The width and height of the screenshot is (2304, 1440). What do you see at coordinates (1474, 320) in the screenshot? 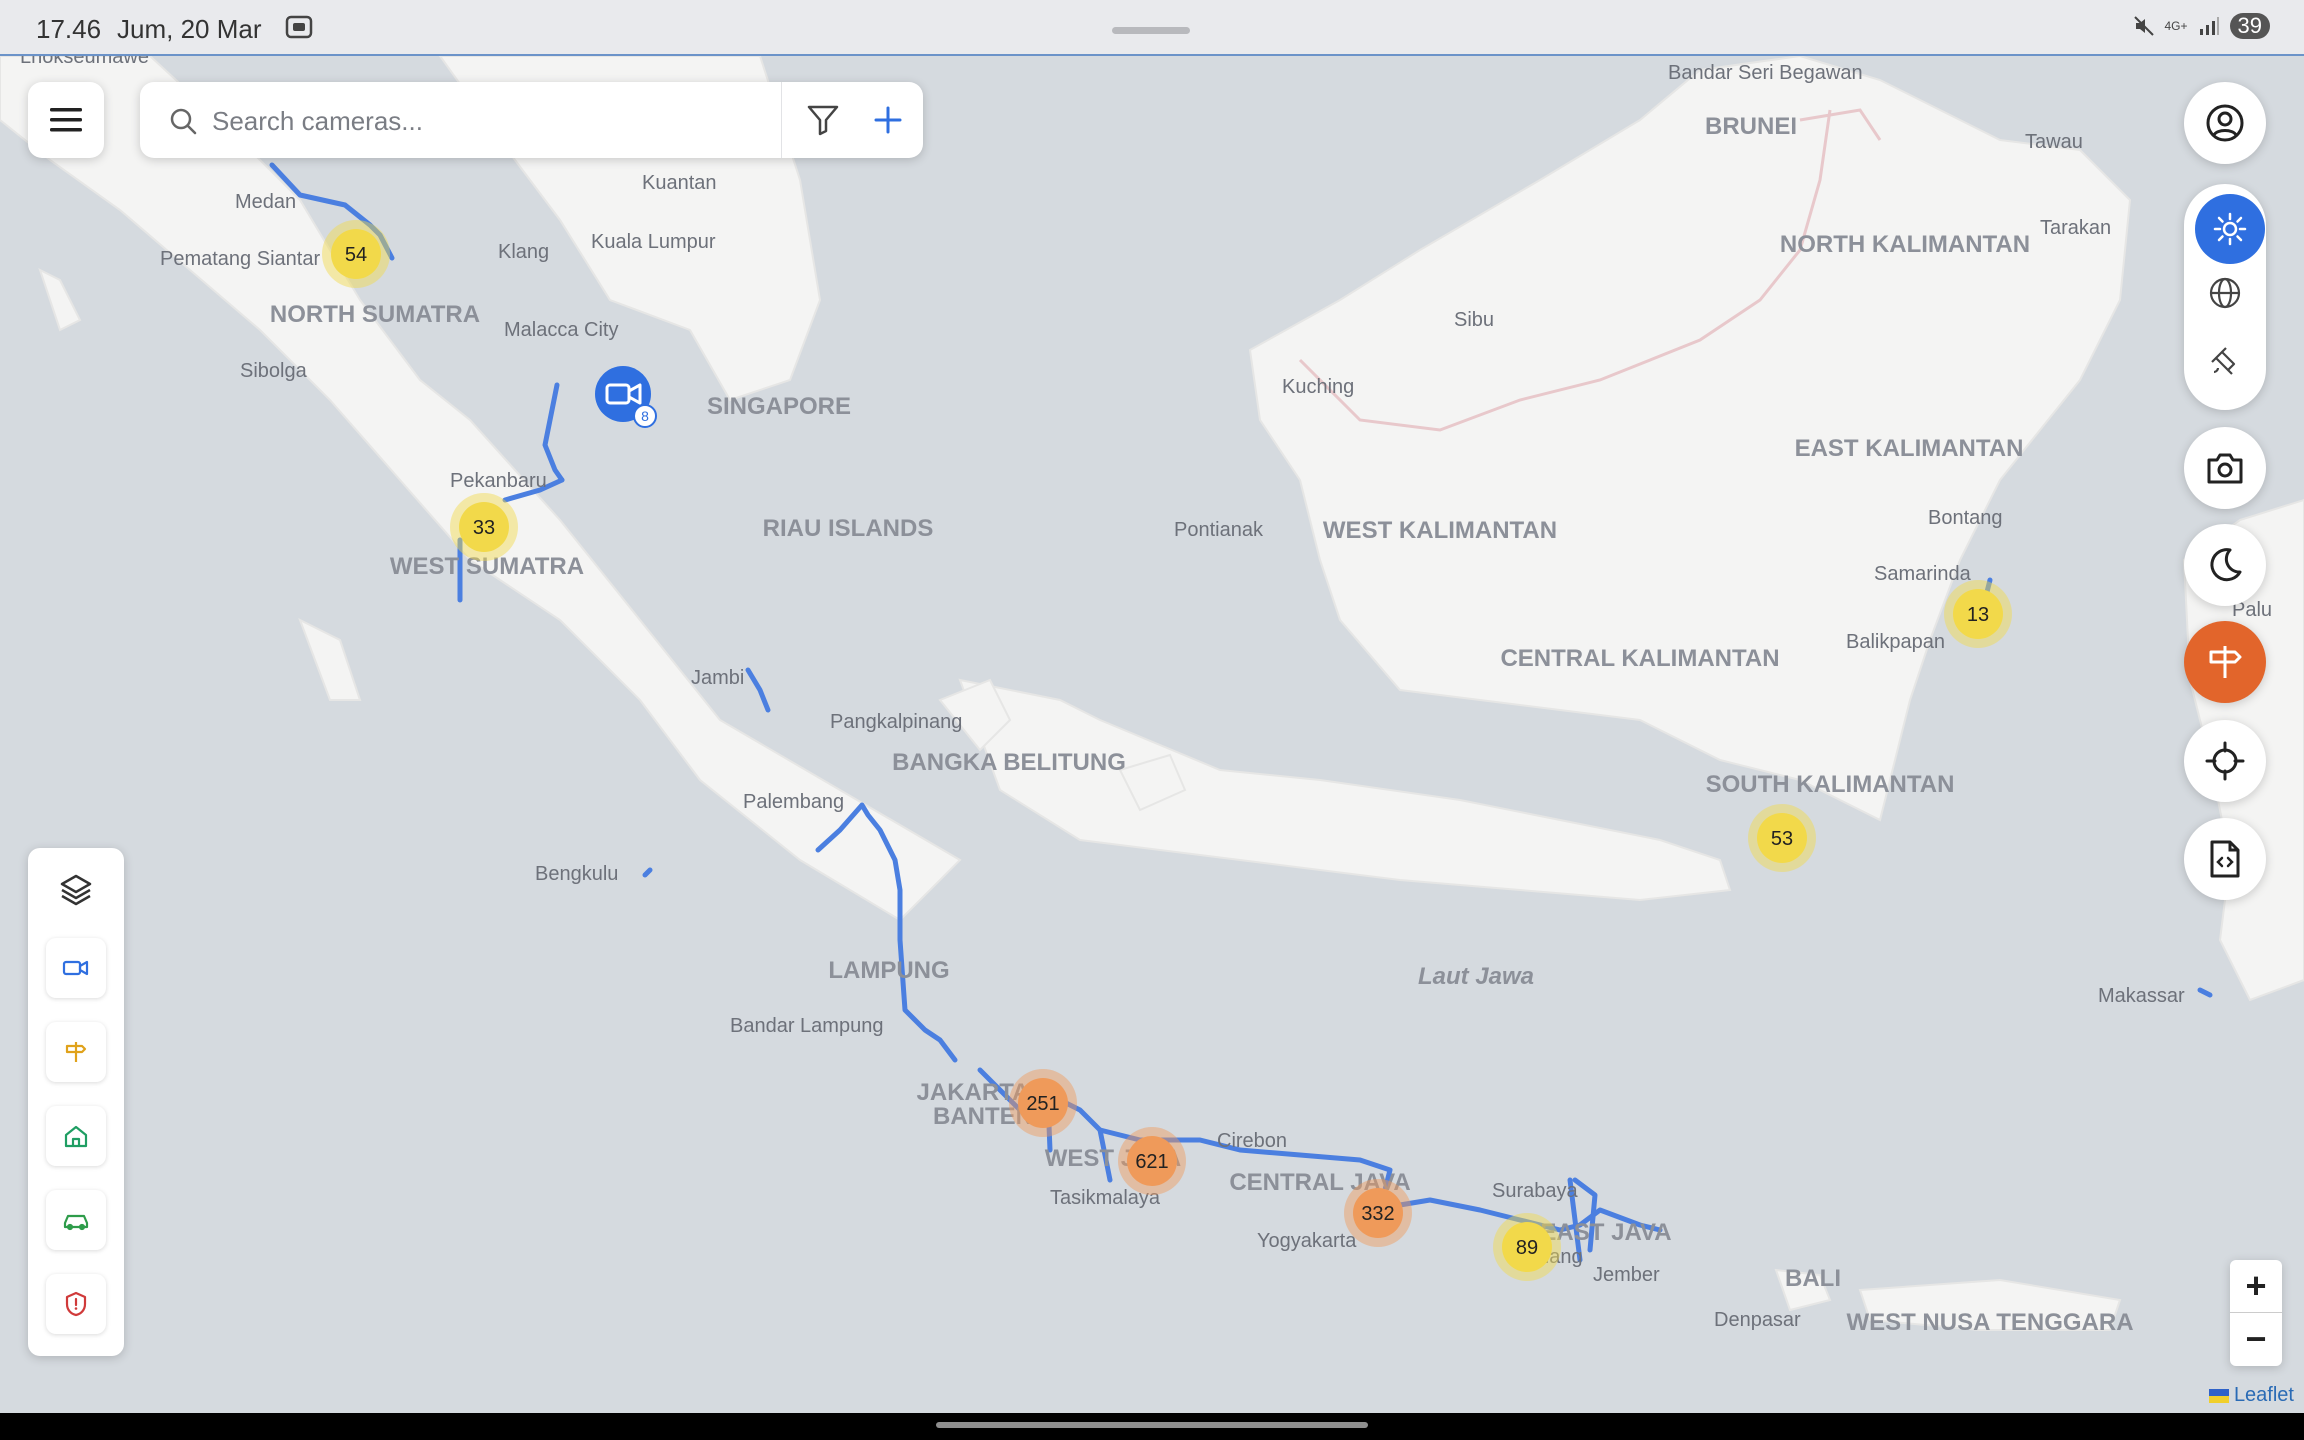
I see `city-label: Sibu` at bounding box center [1474, 320].